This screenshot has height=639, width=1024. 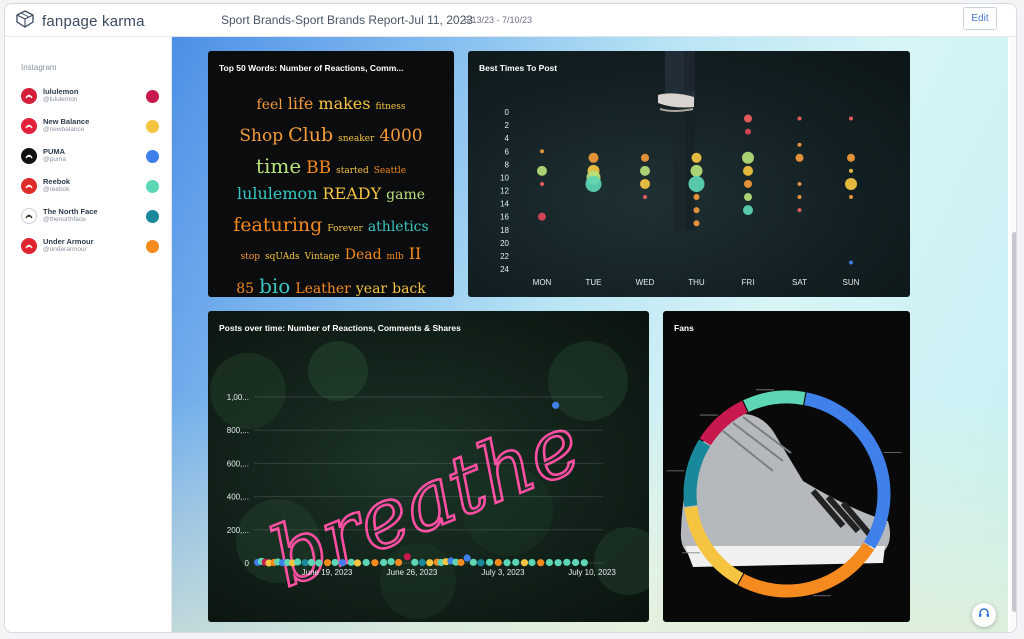 What do you see at coordinates (250, 257) in the screenshot?
I see `word-cloud-word: stop` at bounding box center [250, 257].